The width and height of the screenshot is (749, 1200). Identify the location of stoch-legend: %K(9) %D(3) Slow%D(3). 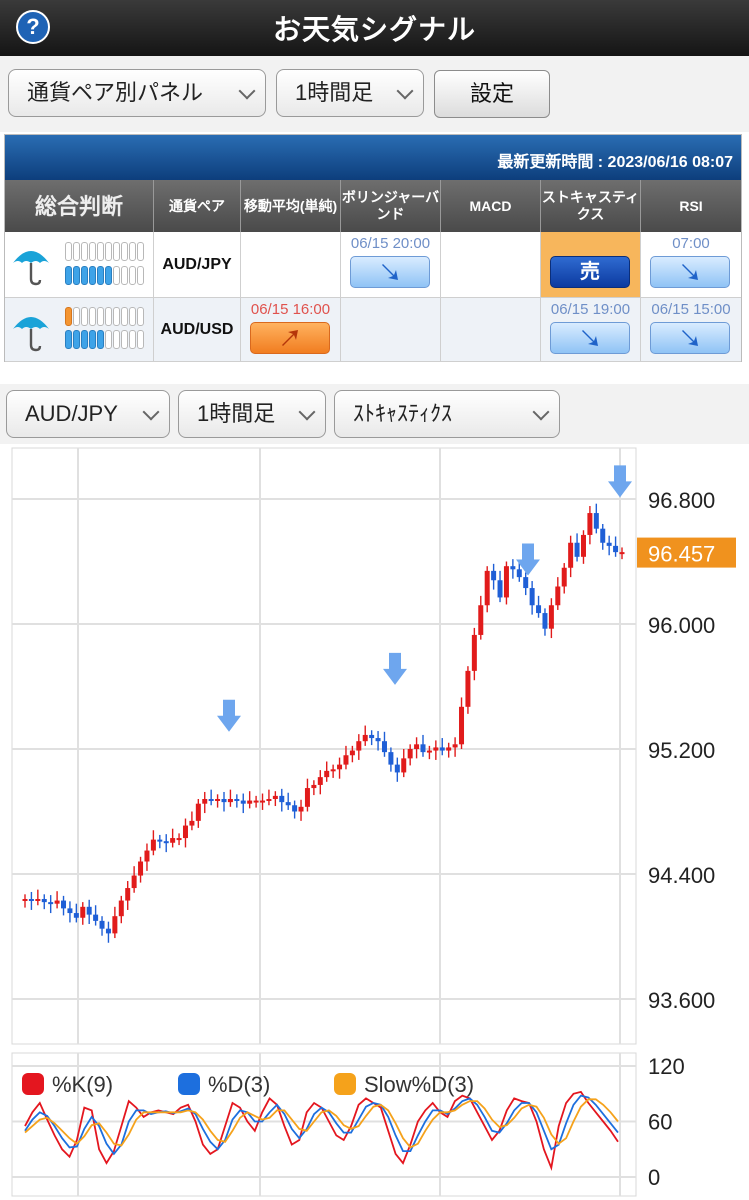
(248, 1084).